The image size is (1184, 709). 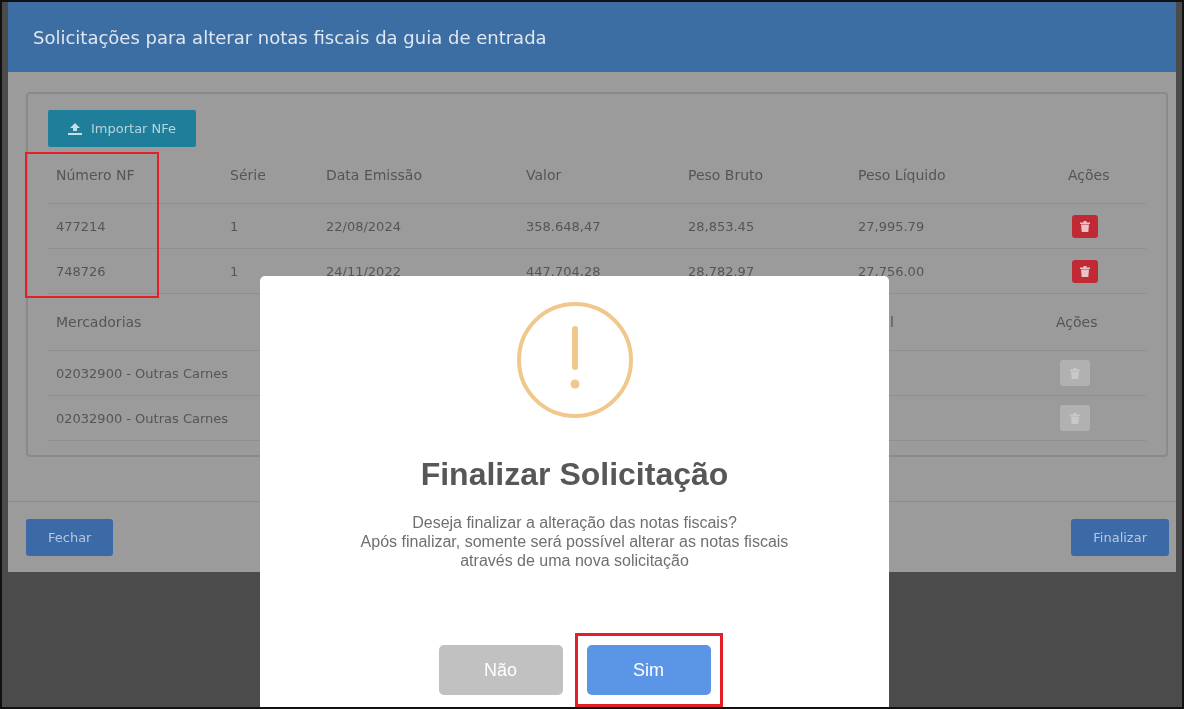 What do you see at coordinates (722, 226) in the screenshot?
I see `table-cell-text: 28,853.45` at bounding box center [722, 226].